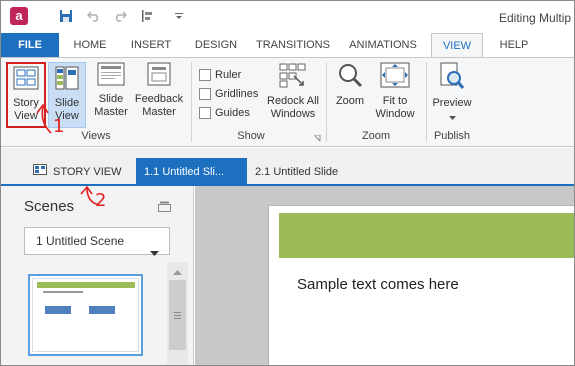 The height and width of the screenshot is (366, 575). What do you see at coordinates (205, 113) in the screenshot?
I see `guides-checkbox-box` at bounding box center [205, 113].